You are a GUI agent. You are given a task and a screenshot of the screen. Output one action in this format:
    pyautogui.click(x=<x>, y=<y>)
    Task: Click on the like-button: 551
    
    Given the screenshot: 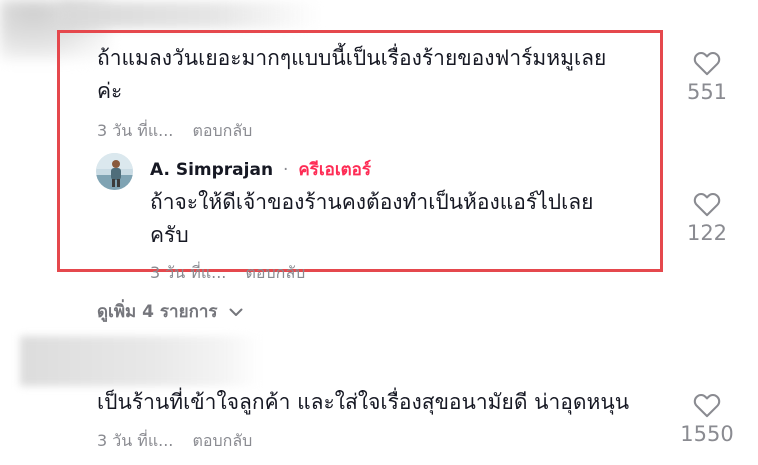 What is the action you would take?
    pyautogui.click(x=707, y=77)
    